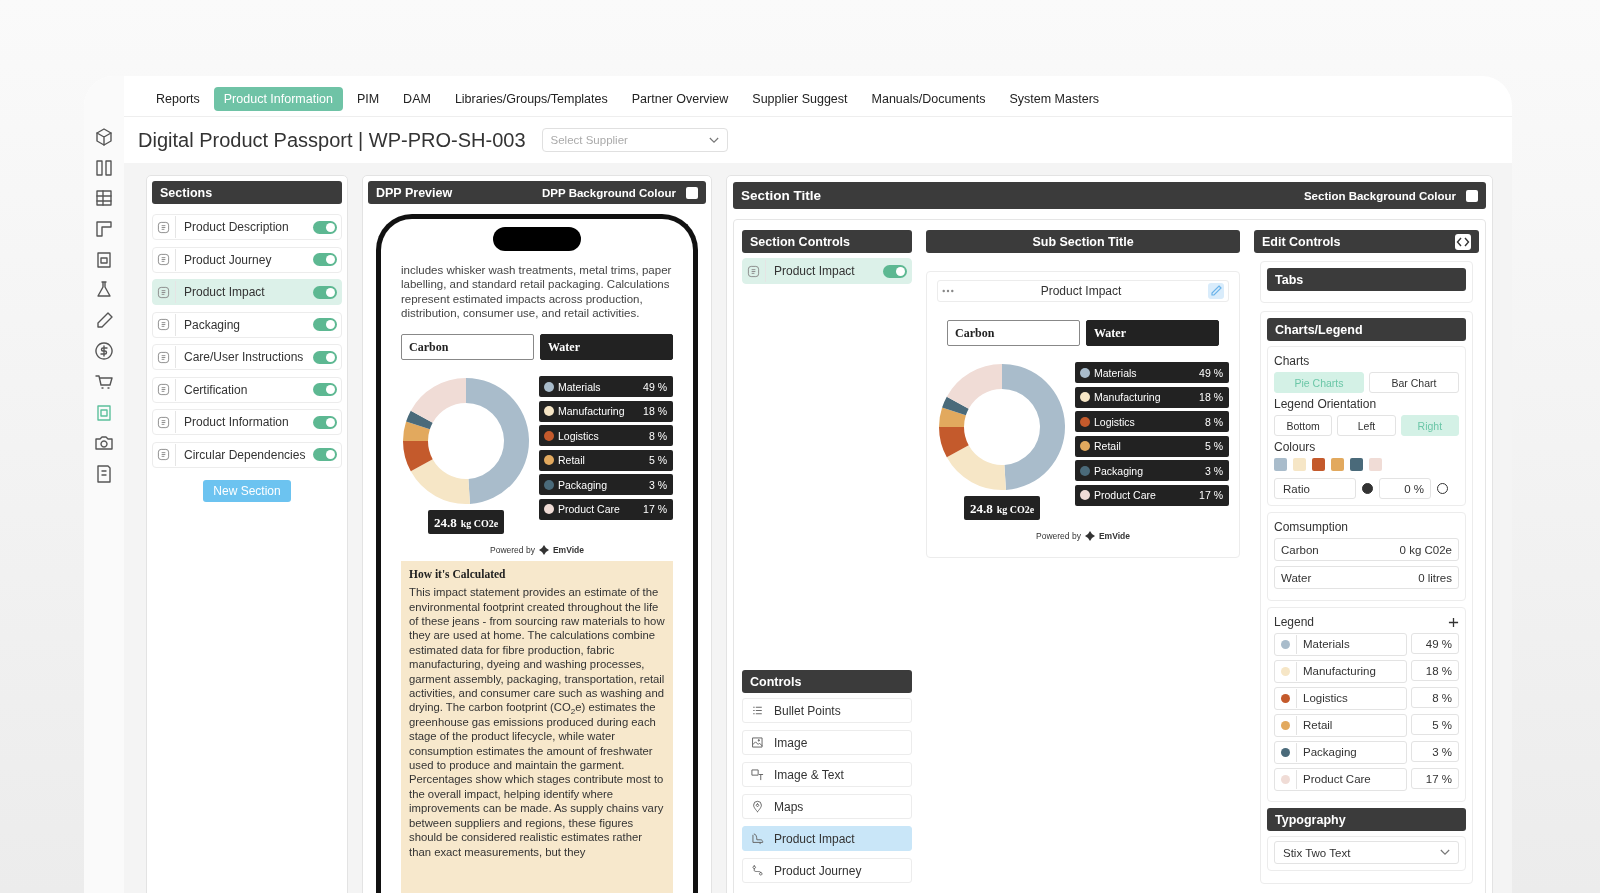 This screenshot has height=893, width=1600. Describe the element at coordinates (247, 259) in the screenshot. I see `section-item: Product Journey` at that location.